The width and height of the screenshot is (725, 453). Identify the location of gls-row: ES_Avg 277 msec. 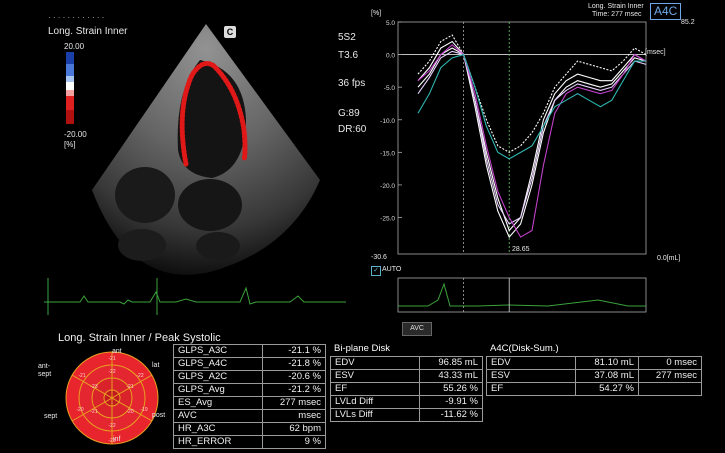
(249, 403).